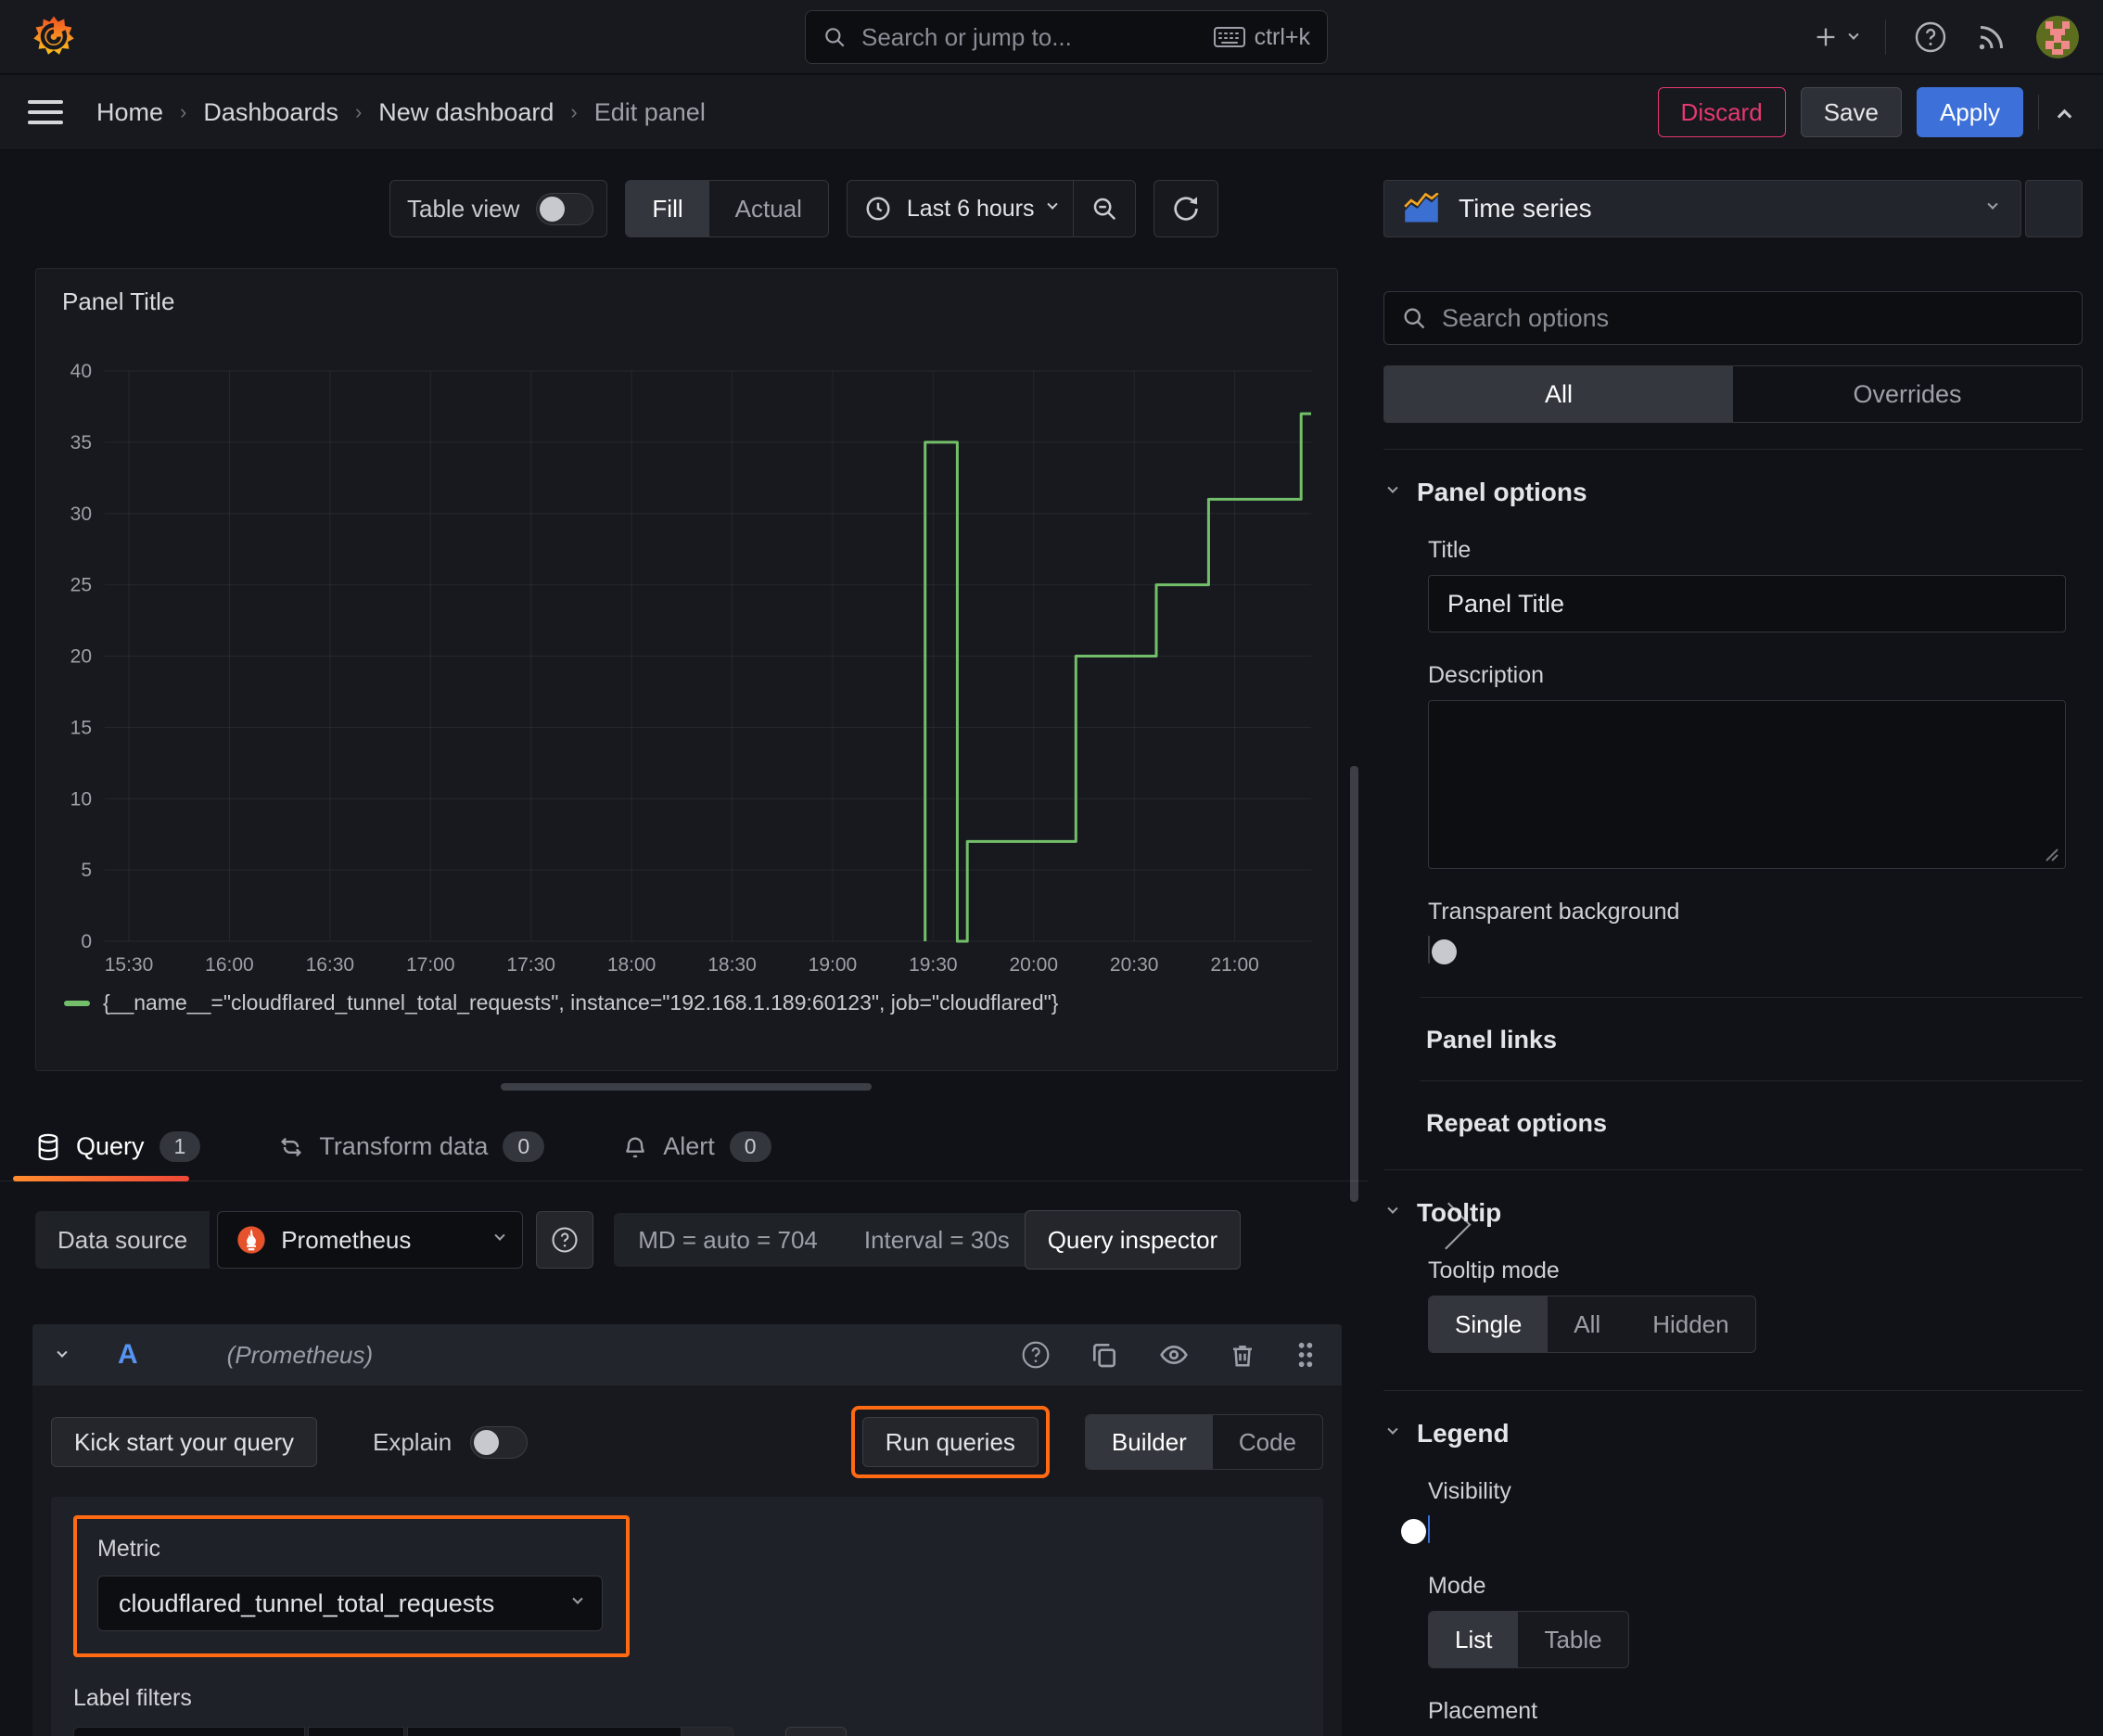  I want to click on collapse-sidebar-button, so click(2054, 208).